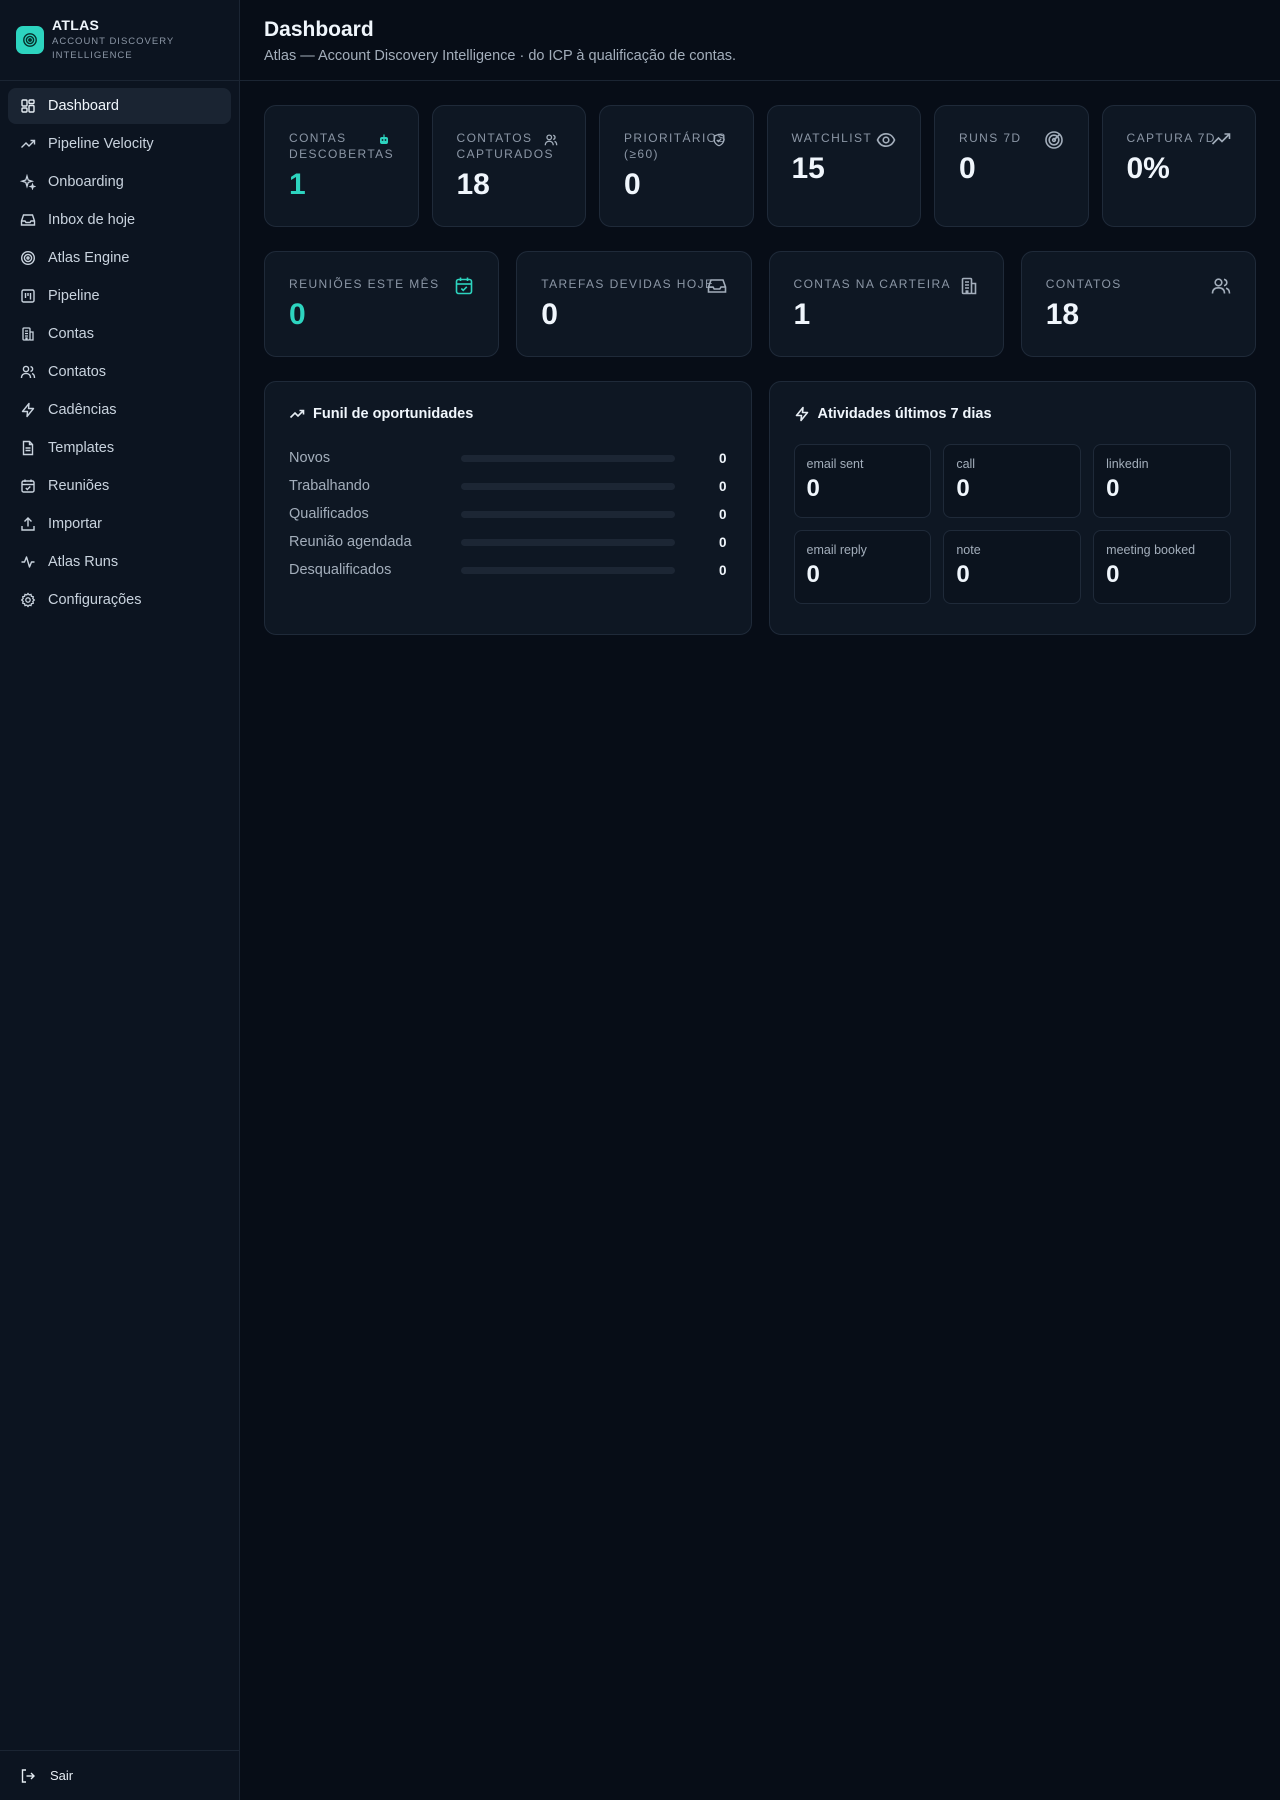  I want to click on funnel-row: Qualificados 0, so click(508, 514).